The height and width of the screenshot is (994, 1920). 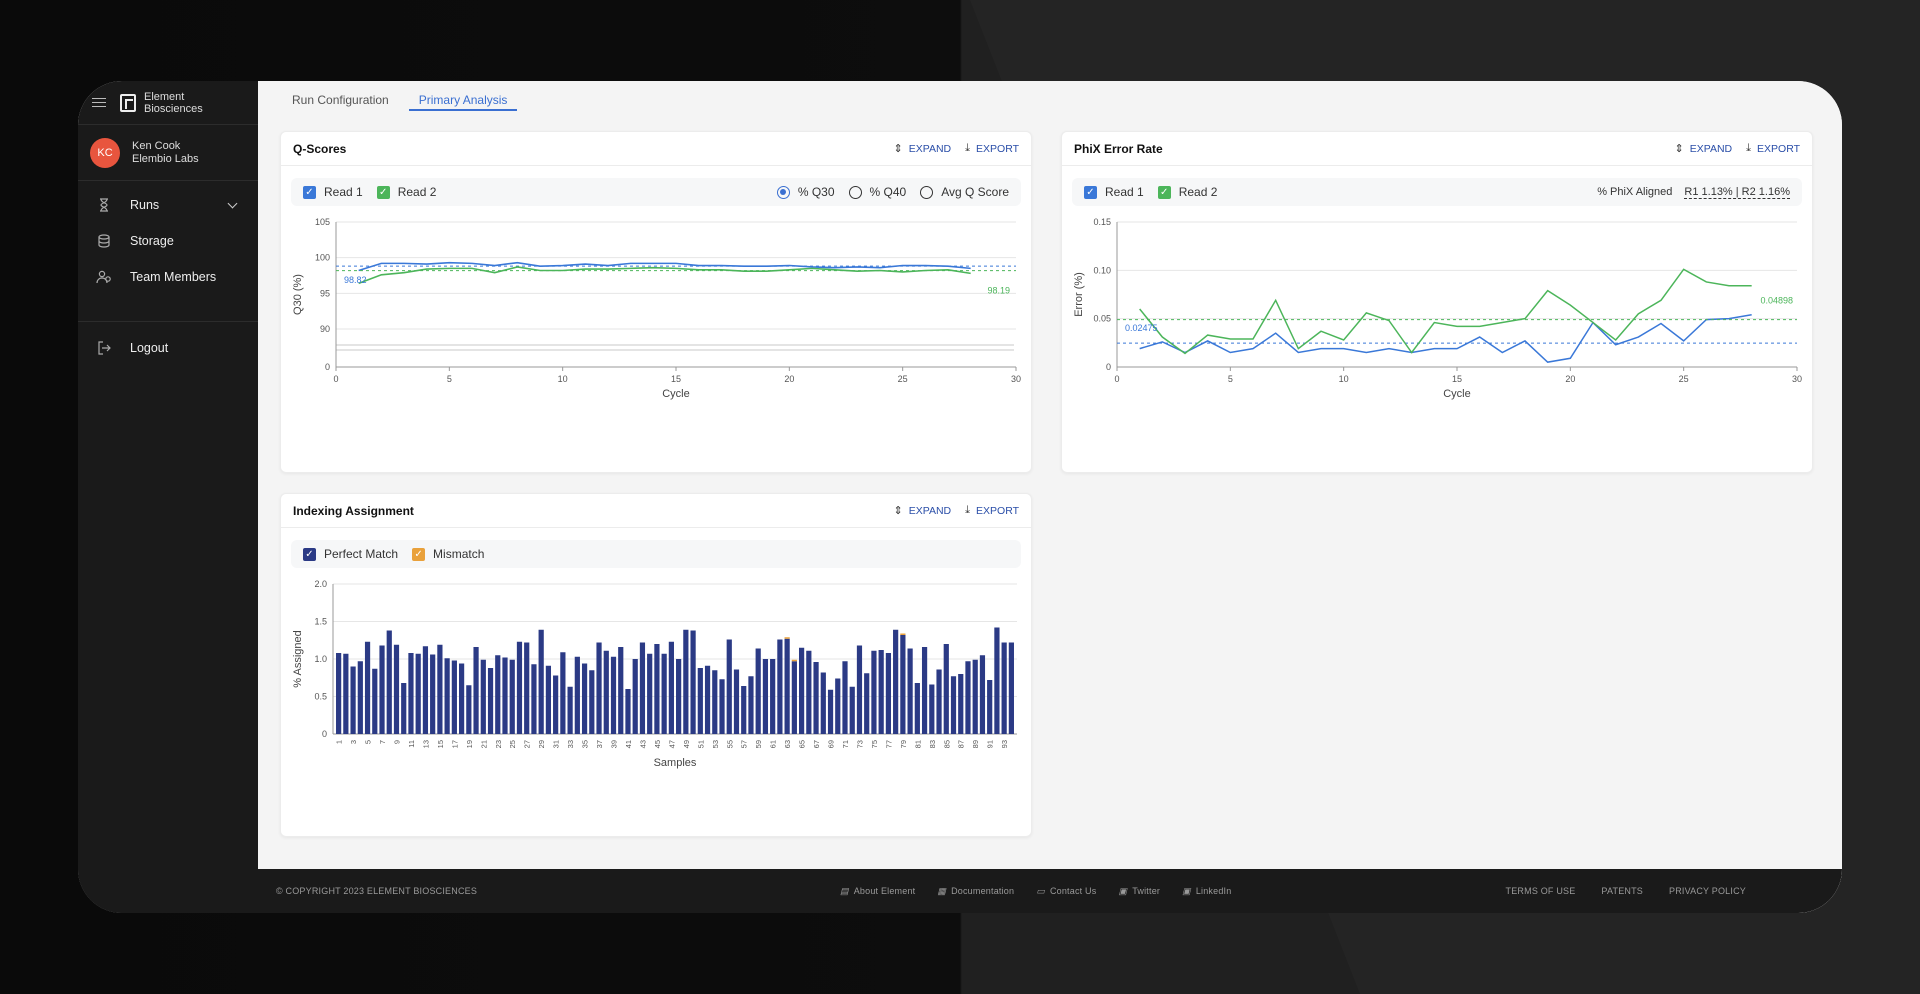 I want to click on x-tick-label: 3, so click(x=353, y=742).